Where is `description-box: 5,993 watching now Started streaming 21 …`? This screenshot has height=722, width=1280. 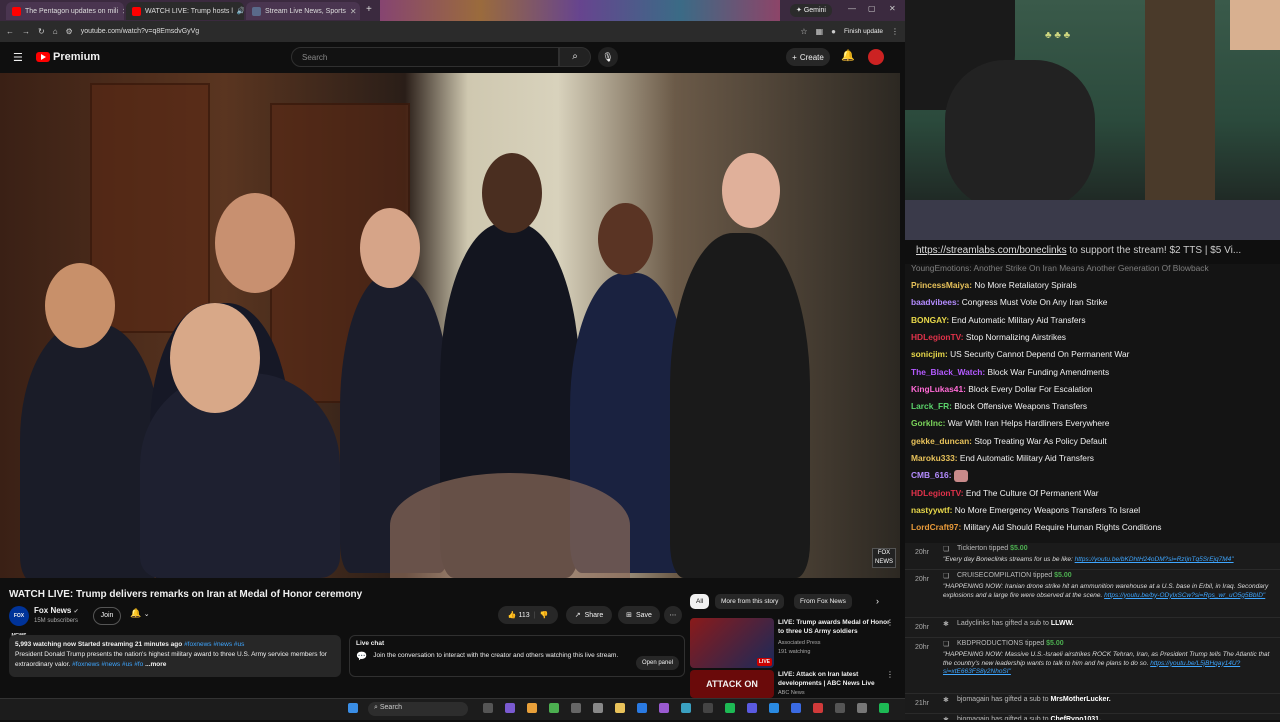
description-box: 5,993 watching now Started streaming 21 … is located at coordinates (175, 656).